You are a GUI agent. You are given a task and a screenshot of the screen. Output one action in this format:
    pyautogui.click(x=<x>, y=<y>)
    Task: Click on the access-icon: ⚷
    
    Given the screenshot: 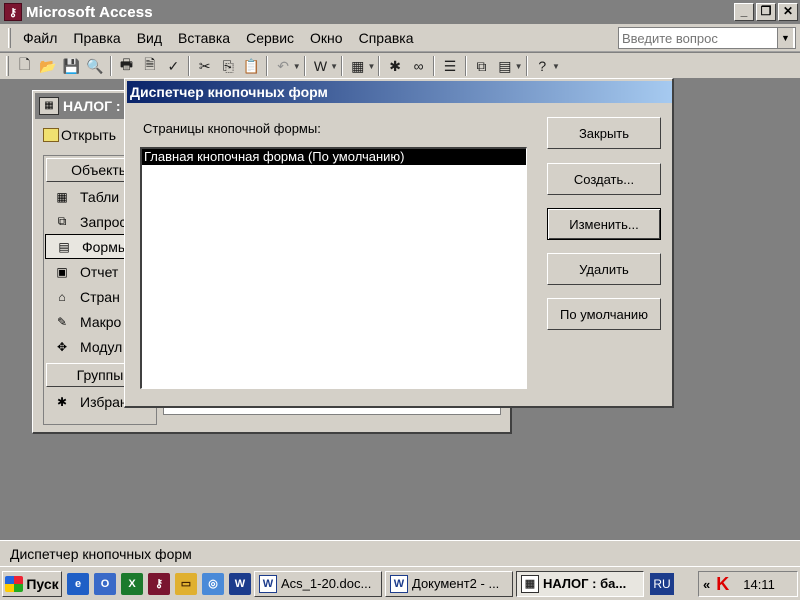 What is the action you would take?
    pyautogui.click(x=159, y=583)
    